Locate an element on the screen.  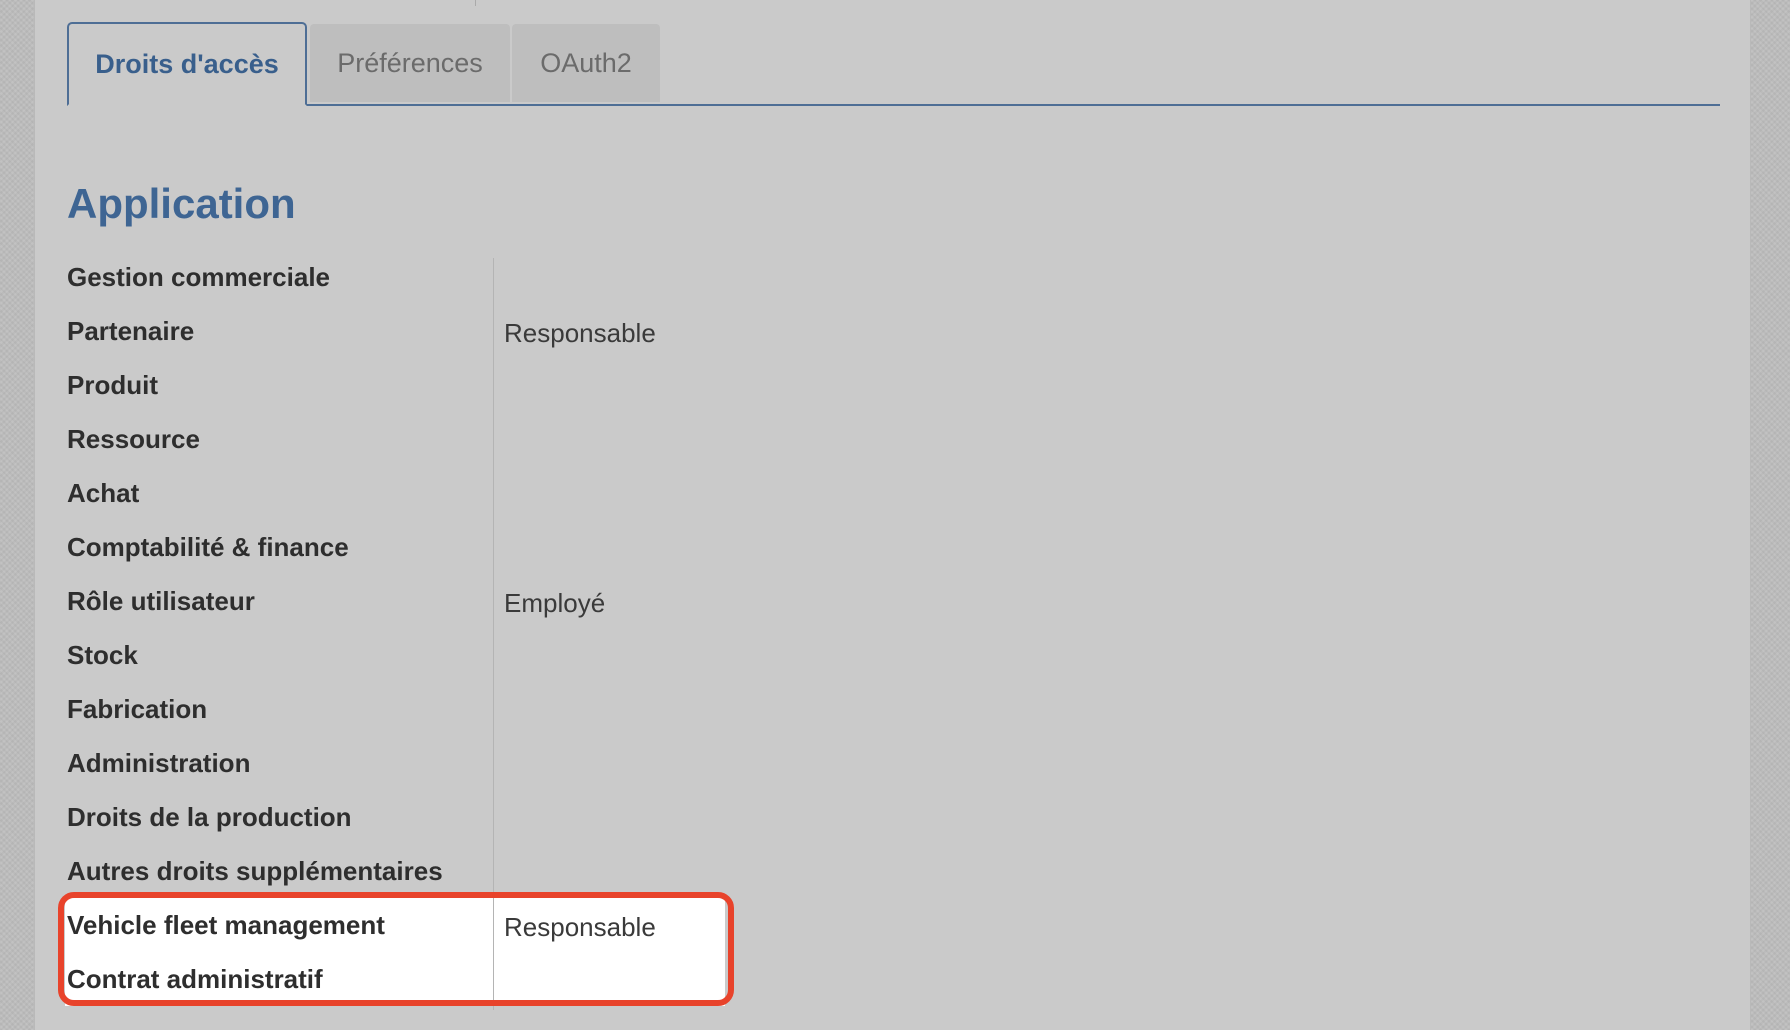
row-label: Fabrication is located at coordinates (137, 708).